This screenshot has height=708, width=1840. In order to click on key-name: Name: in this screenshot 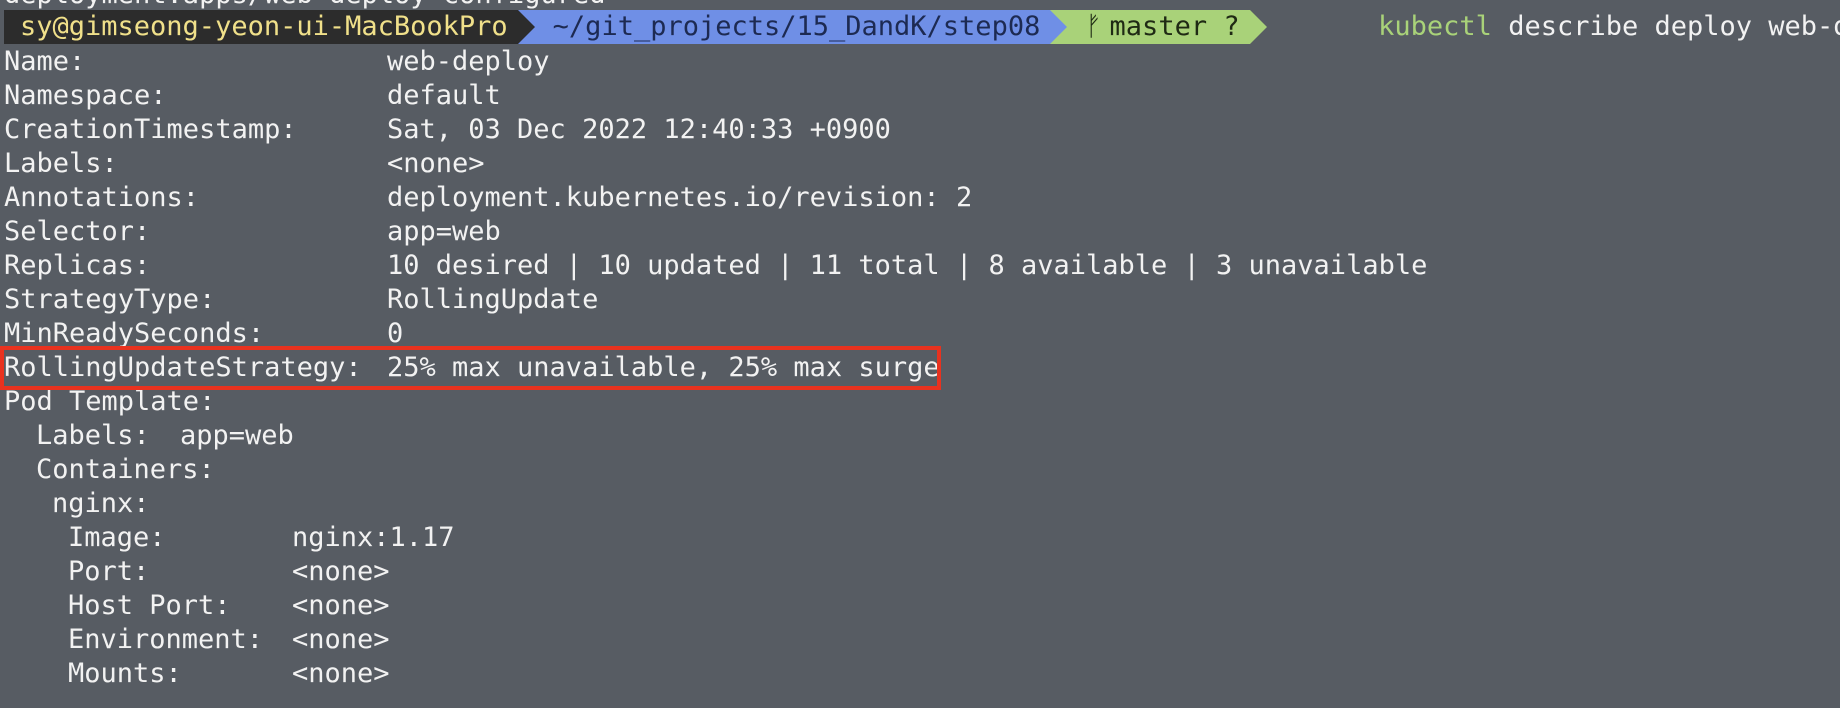, I will do `click(45, 61)`.